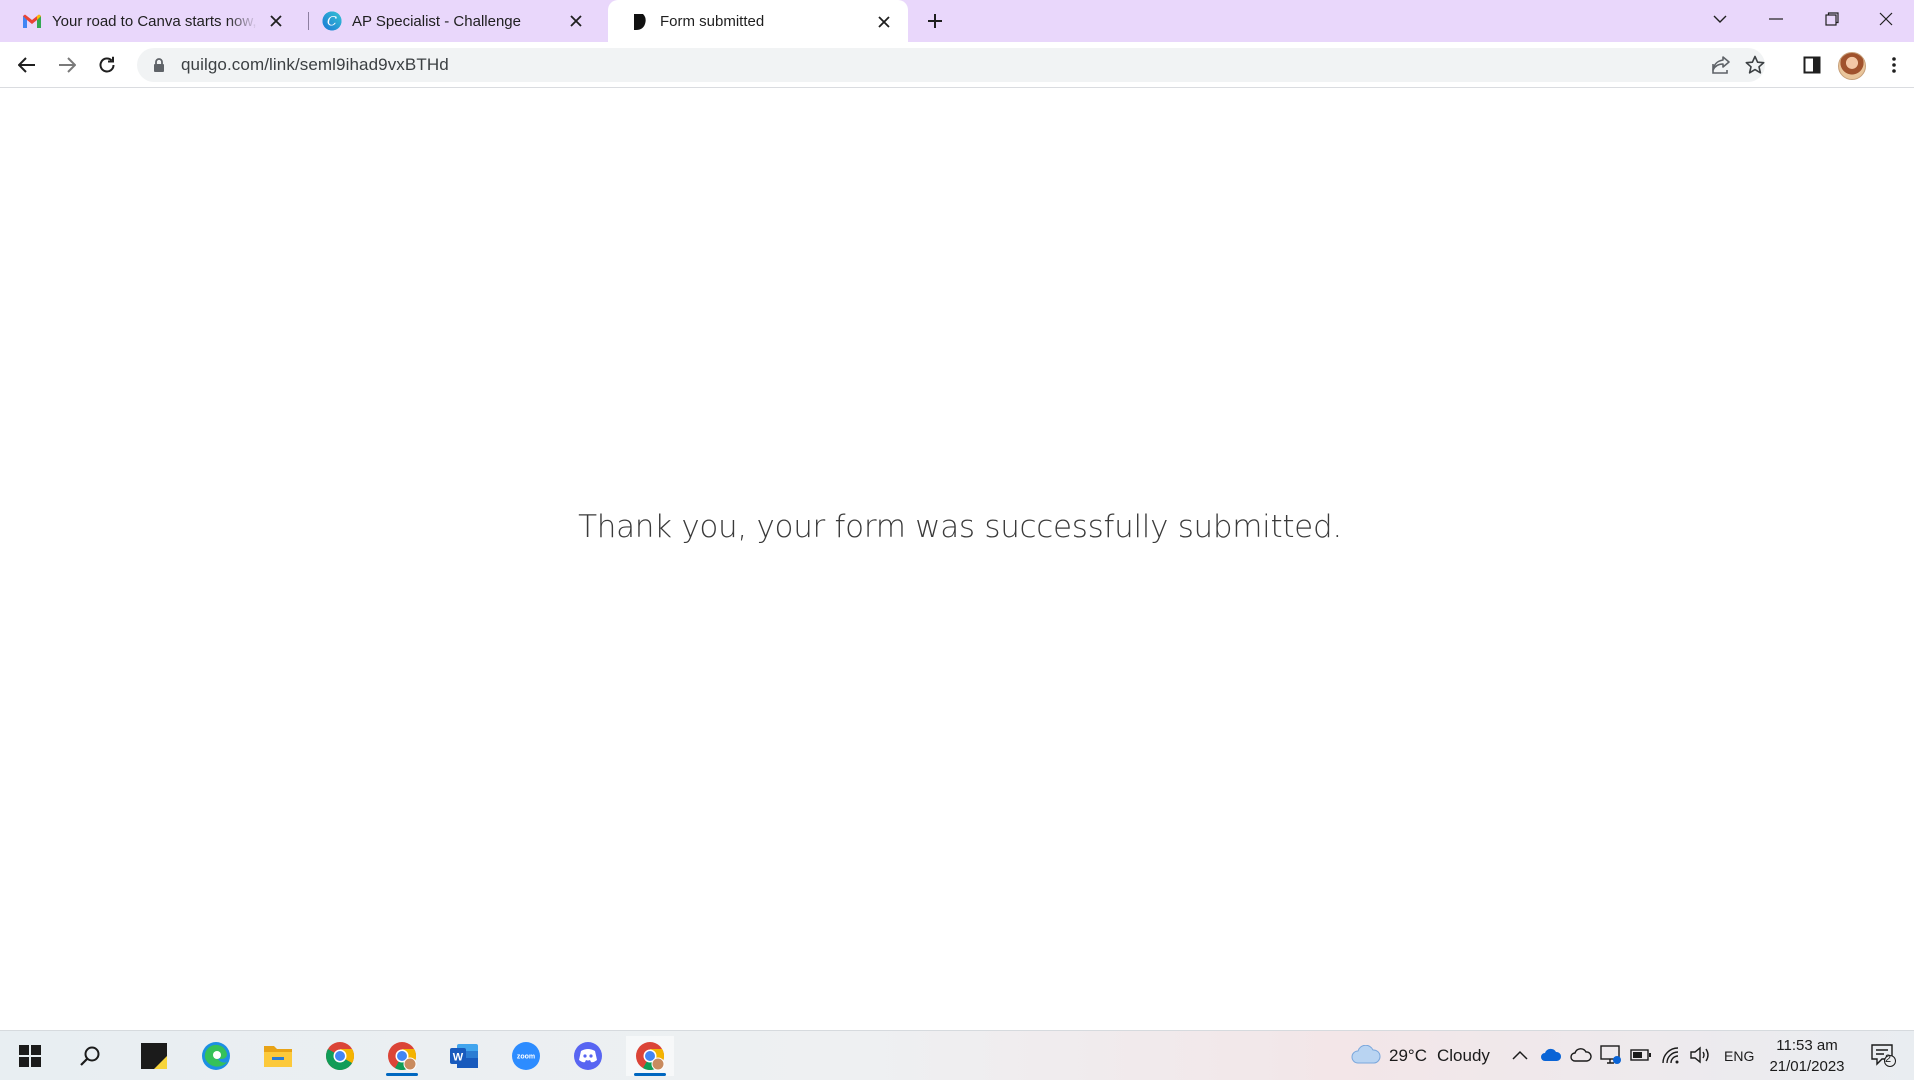  Describe the element at coordinates (1883, 1055) in the screenshot. I see `notifications-icon: 2` at that location.